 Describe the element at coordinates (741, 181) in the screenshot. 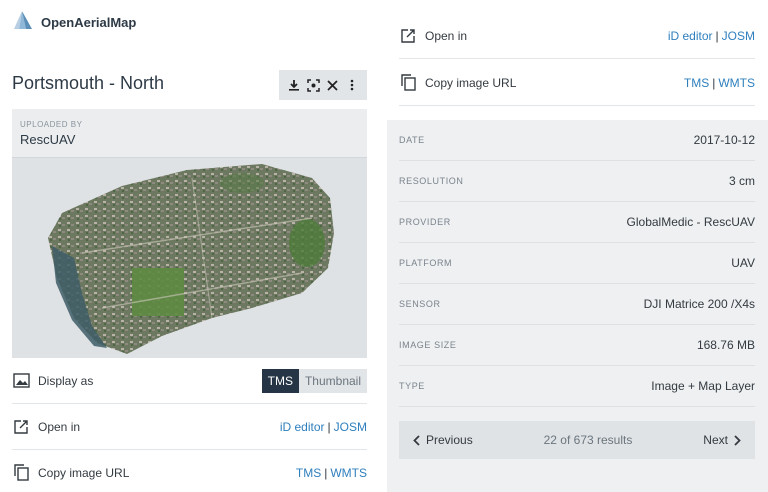

I see `meta-value: 3 cm` at that location.